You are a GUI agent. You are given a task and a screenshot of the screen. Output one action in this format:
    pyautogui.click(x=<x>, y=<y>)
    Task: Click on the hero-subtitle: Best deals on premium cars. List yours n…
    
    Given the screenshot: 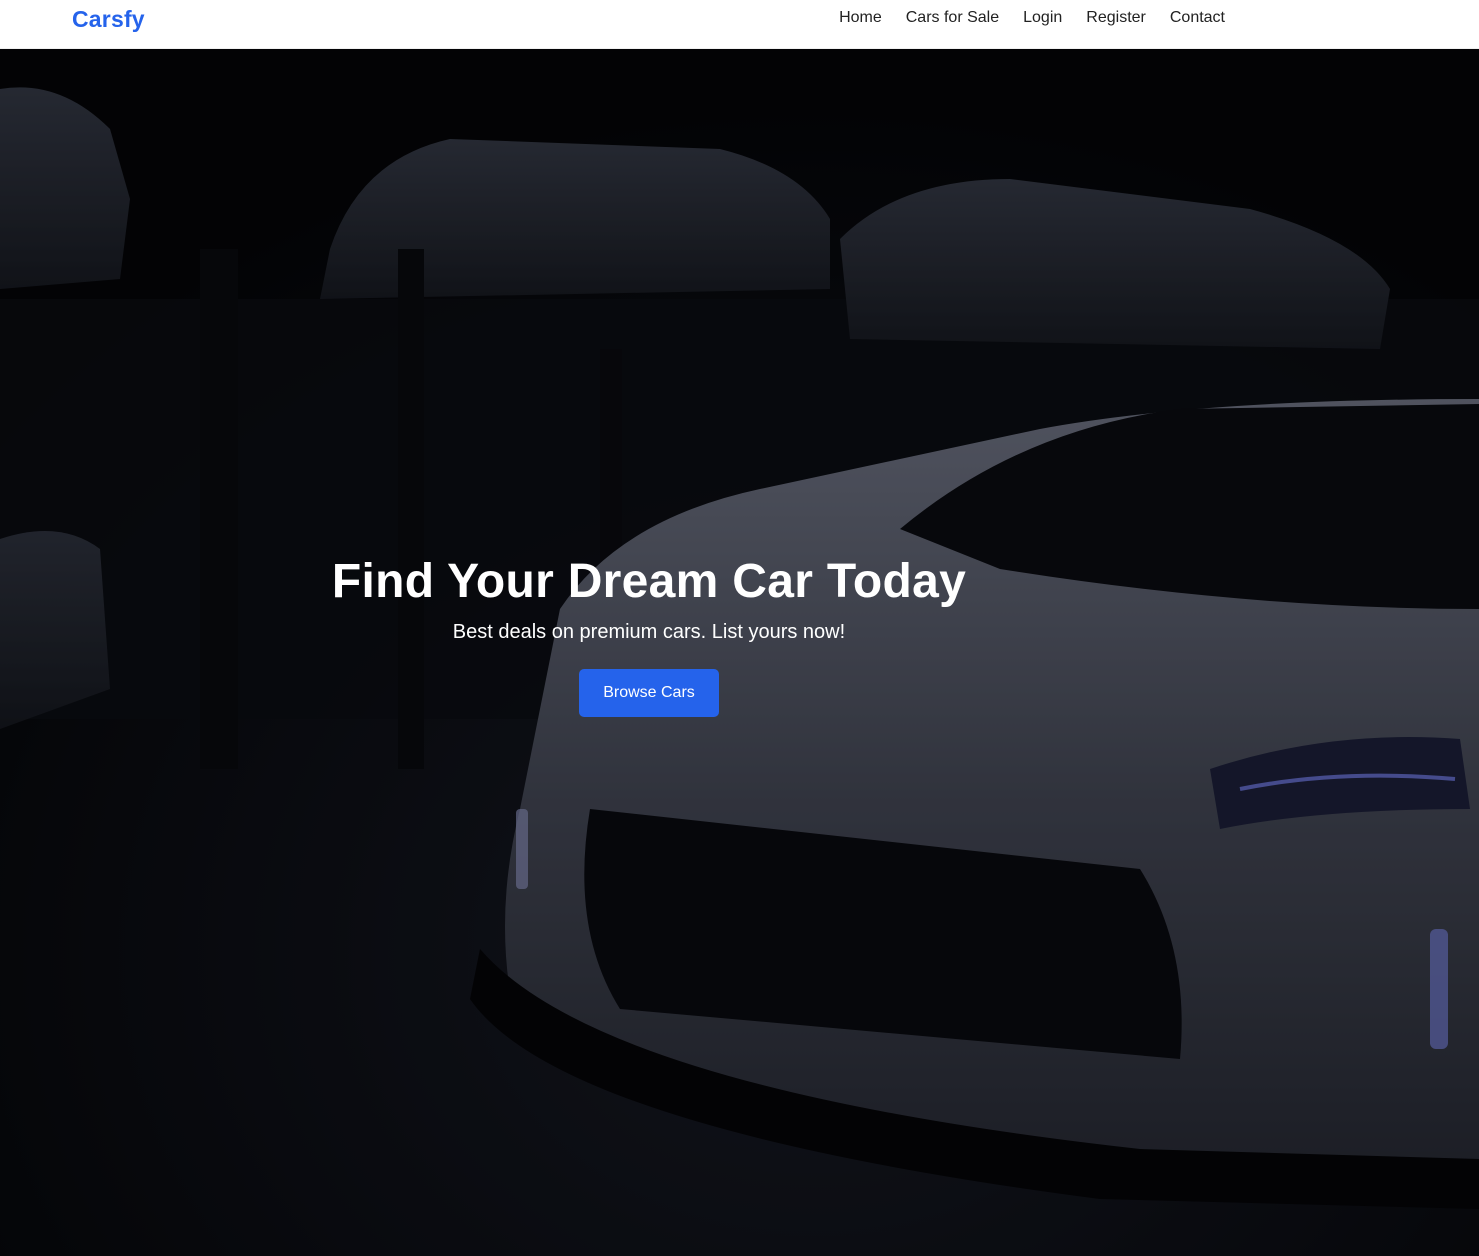 What is the action you would take?
    pyautogui.click(x=649, y=632)
    